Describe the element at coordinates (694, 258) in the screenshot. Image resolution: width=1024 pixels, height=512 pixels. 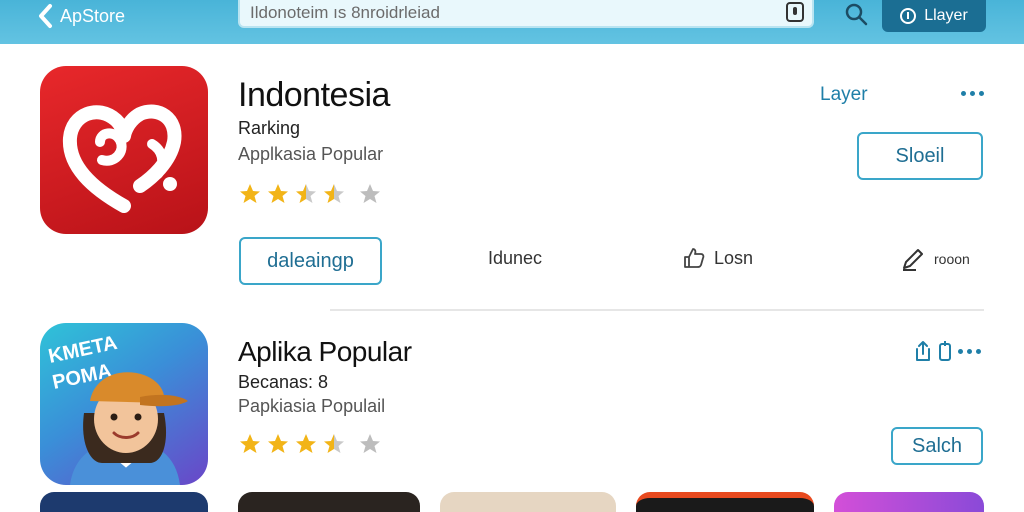
I see `thumbs-up-icon` at that location.